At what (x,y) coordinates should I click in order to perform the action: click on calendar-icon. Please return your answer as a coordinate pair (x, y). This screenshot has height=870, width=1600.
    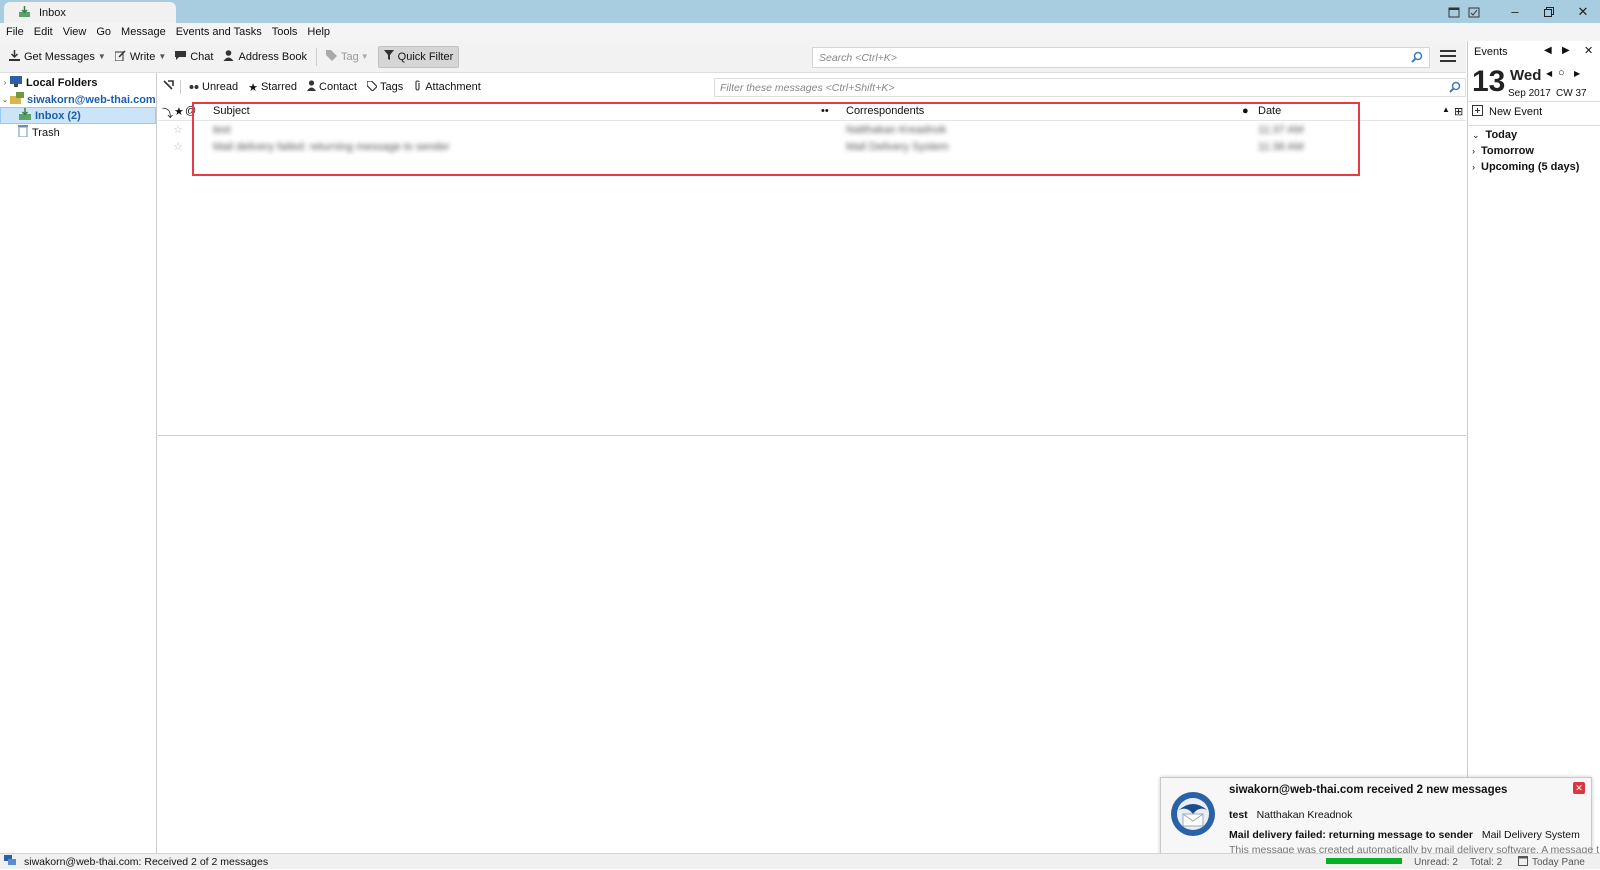
    Looking at the image, I should click on (1523, 862).